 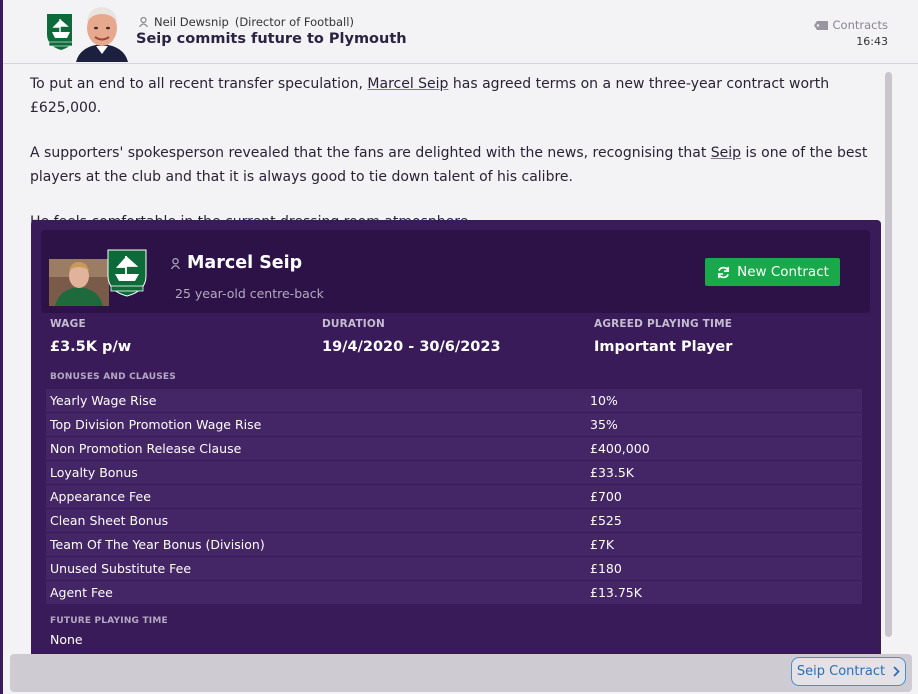 What do you see at coordinates (91, 347) in the screenshot?
I see `wage-value: £3.5K p/w` at bounding box center [91, 347].